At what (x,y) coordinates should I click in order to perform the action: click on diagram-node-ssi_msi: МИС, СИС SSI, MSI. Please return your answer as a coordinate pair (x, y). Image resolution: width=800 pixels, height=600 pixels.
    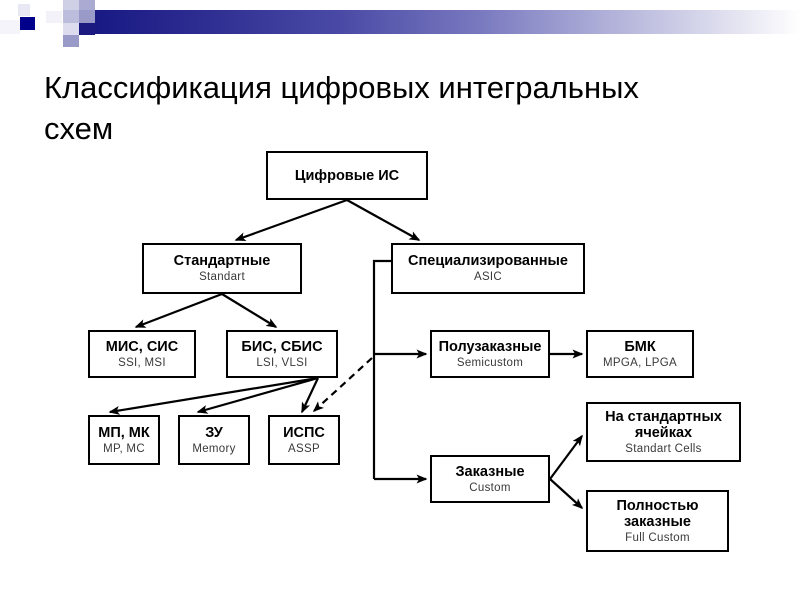
    Looking at the image, I should click on (142, 354).